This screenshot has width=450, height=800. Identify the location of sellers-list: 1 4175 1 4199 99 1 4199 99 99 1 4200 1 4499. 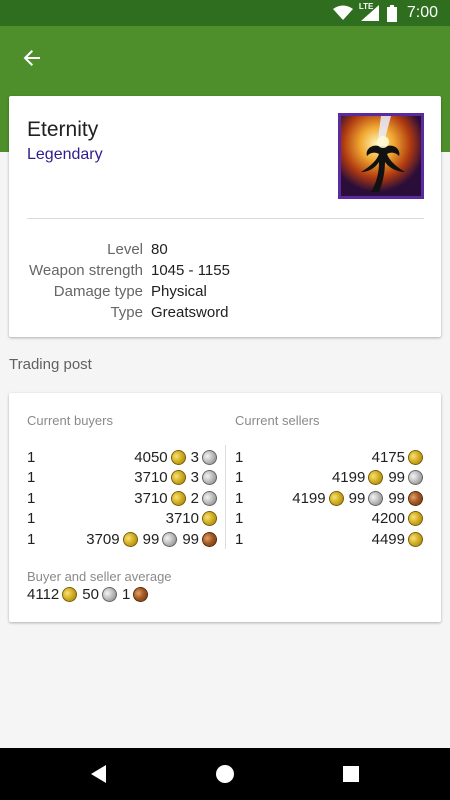
(330, 498).